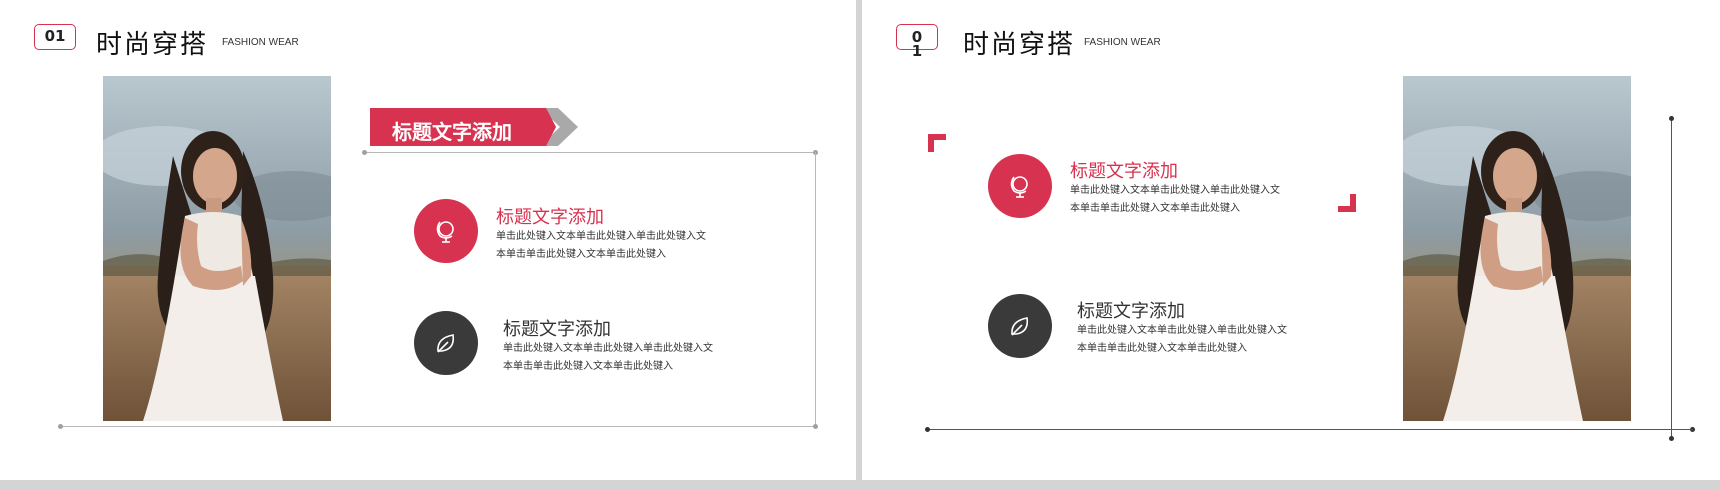  Describe the element at coordinates (452, 132) in the screenshot. I see `banner-label: 标题文字添加` at that location.